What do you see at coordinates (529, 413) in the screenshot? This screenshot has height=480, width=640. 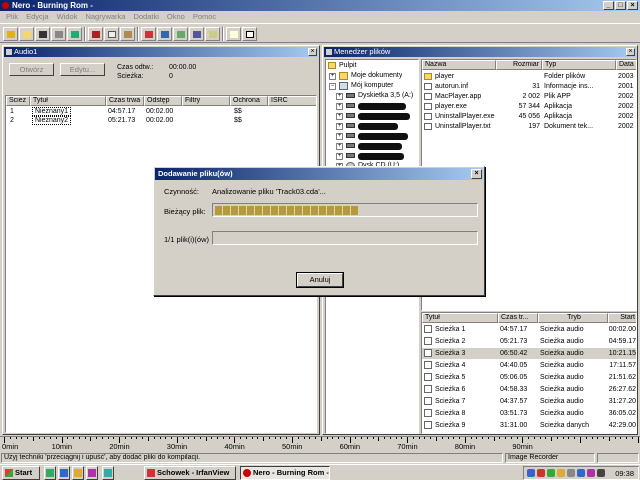 I see `track-row: Ścieżka 8 03:51.73 Ścieżka audio 36:05.02` at bounding box center [529, 413].